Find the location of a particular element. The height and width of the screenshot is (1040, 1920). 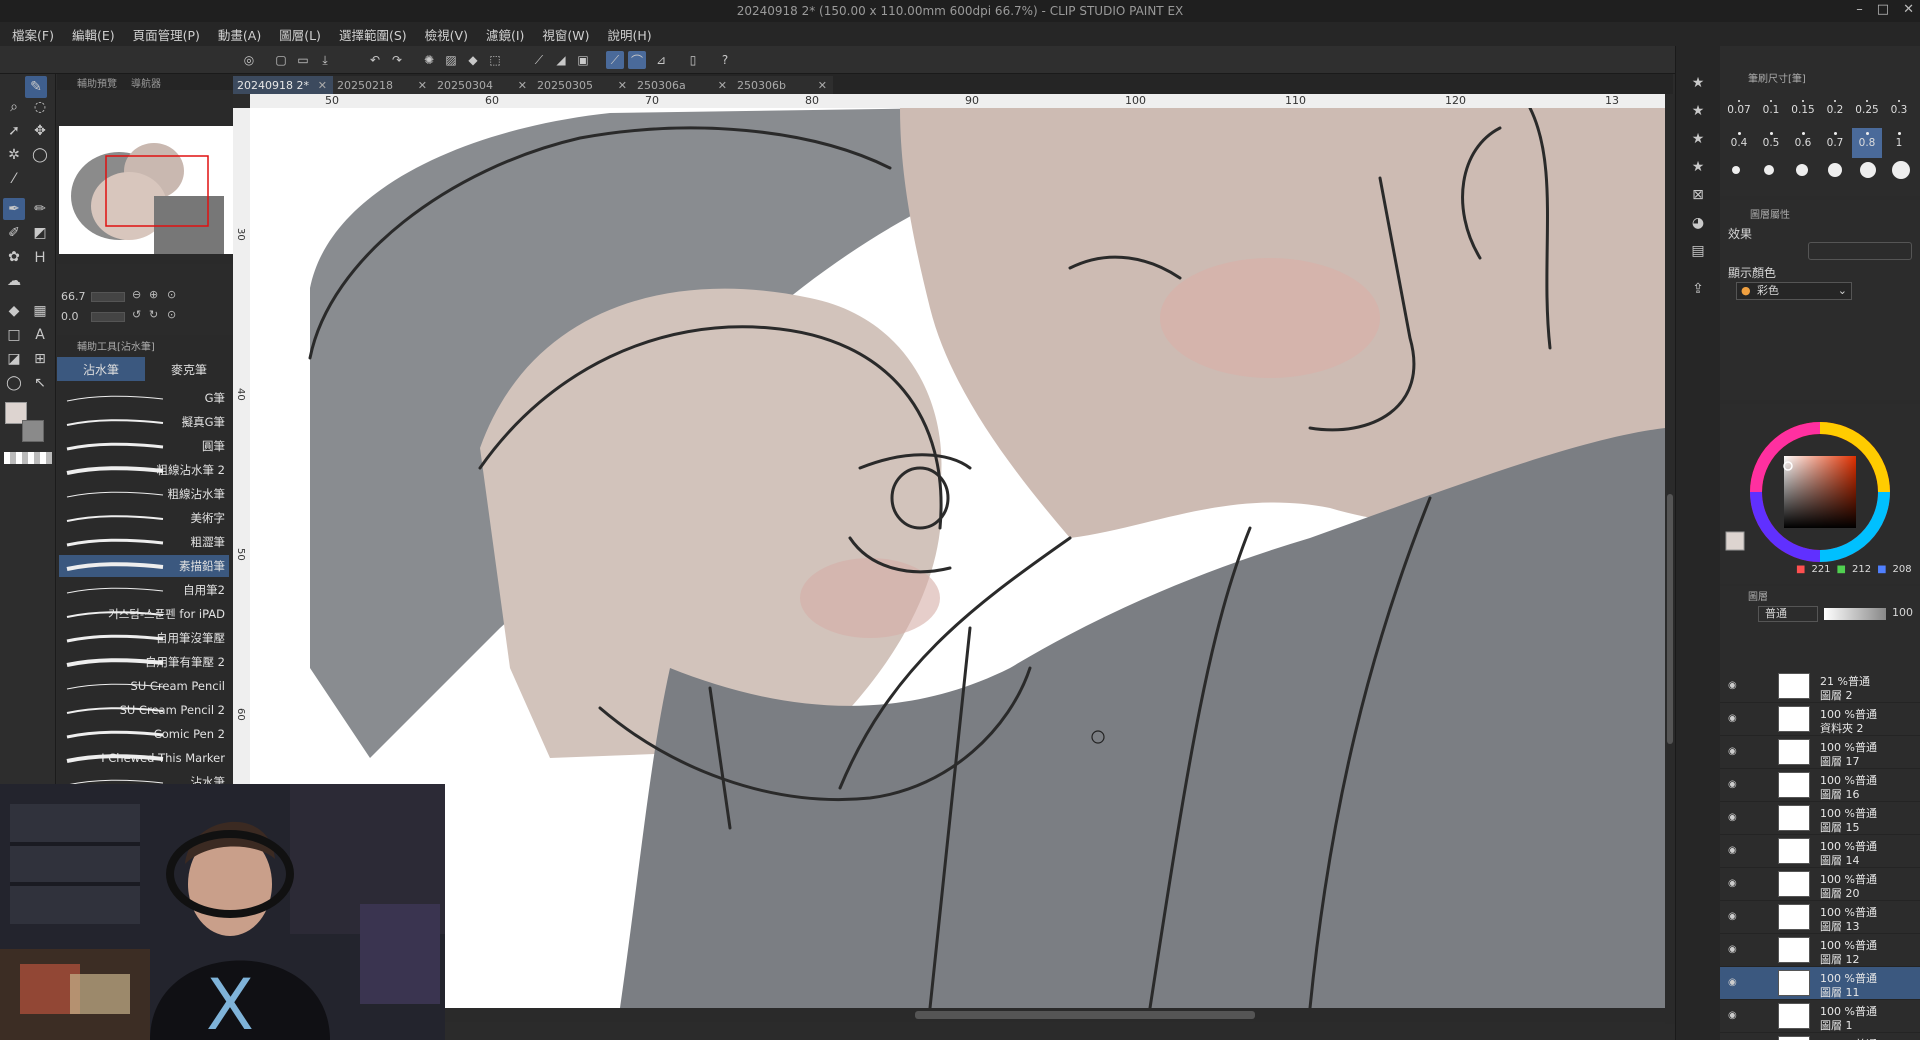

material-2-icon: ★ is located at coordinates (1698, 111).